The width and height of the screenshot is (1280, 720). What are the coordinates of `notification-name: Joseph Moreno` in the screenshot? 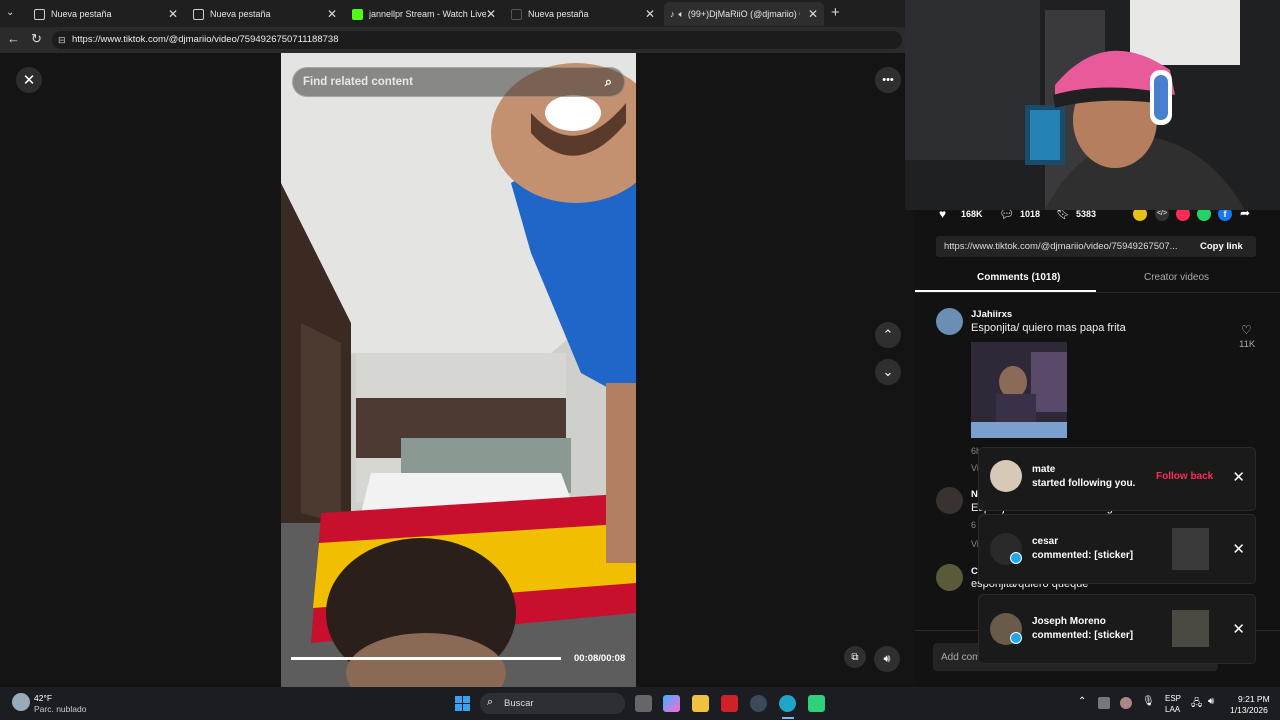 It's located at (1069, 621).